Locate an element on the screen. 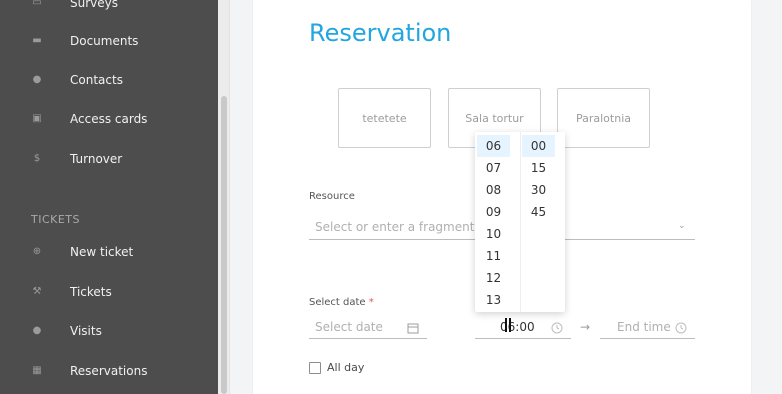 This screenshot has width=782, height=394. folder-icon: ▬ is located at coordinates (37, 40).